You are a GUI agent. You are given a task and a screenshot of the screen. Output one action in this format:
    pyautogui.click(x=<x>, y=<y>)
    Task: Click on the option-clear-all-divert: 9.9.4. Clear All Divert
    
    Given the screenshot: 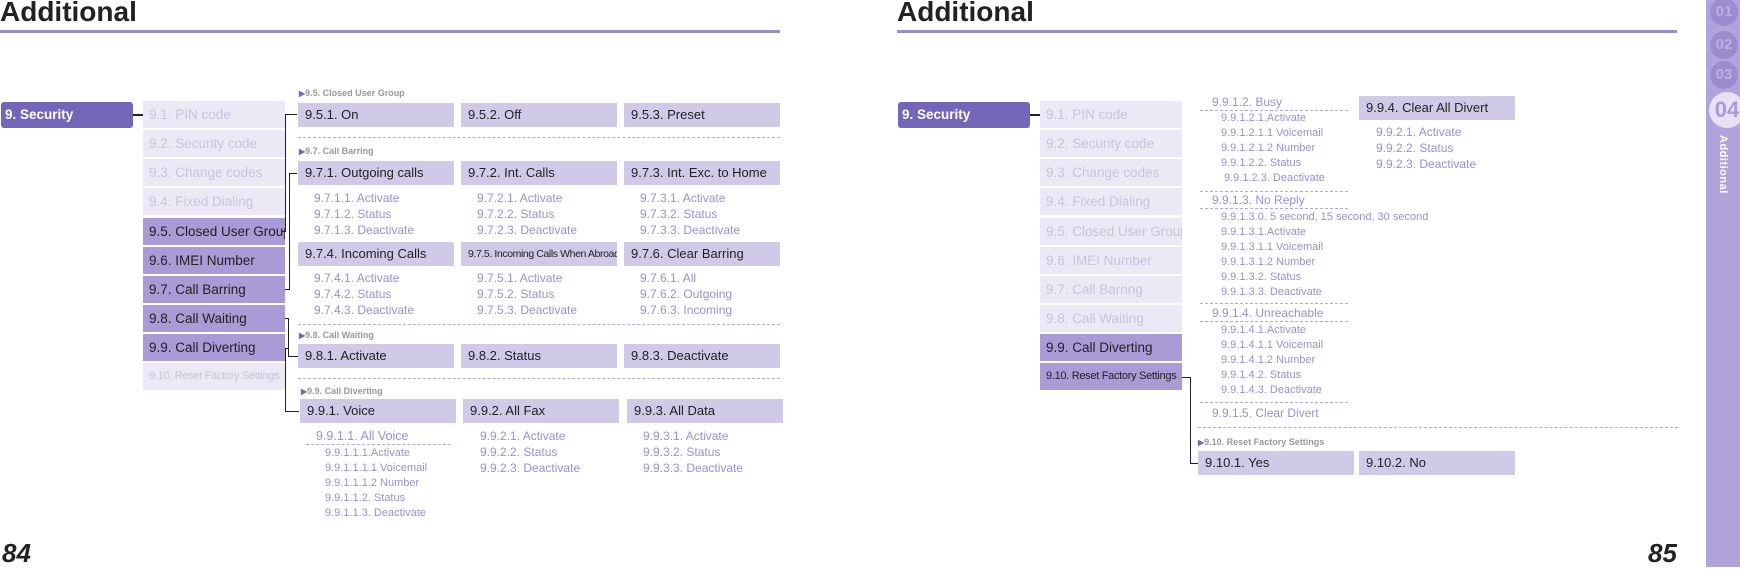 What is the action you would take?
    pyautogui.click(x=1437, y=108)
    